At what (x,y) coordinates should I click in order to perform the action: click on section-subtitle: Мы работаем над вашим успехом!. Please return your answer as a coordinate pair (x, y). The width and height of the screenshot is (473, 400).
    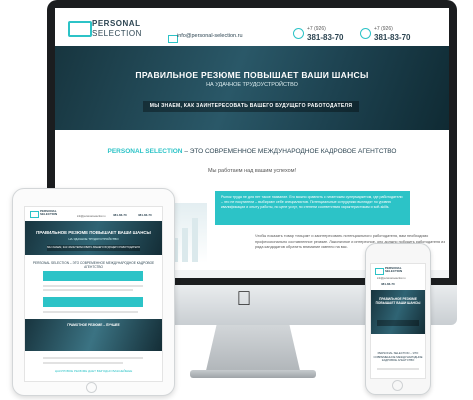
    Looking at the image, I should click on (252, 171).